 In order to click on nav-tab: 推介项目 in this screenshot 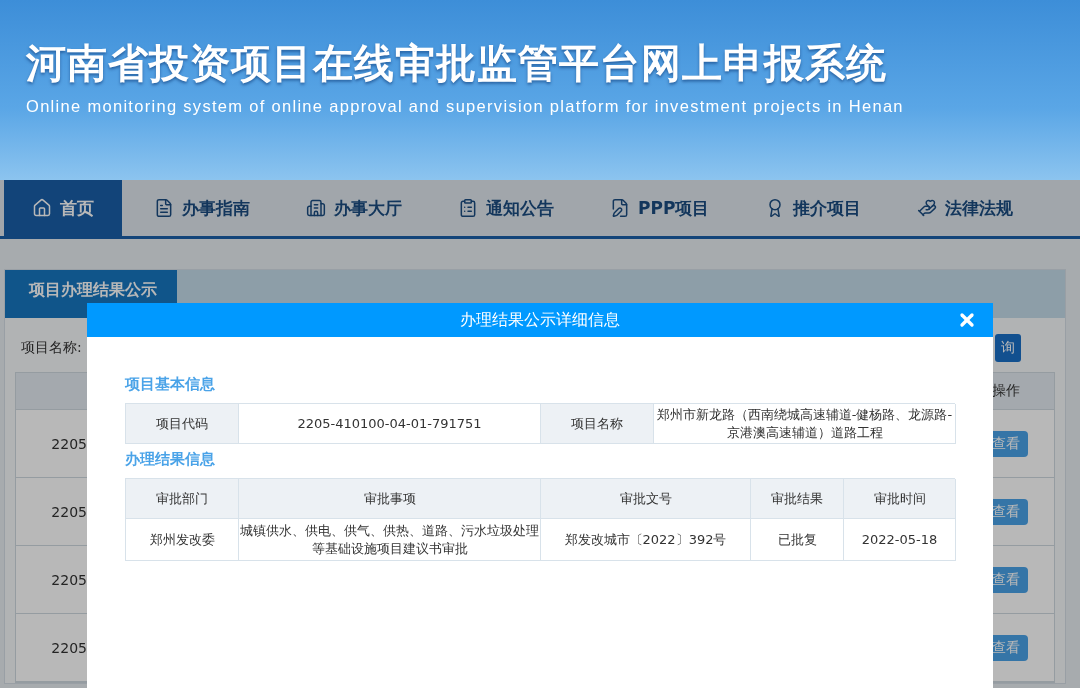, I will do `click(813, 208)`.